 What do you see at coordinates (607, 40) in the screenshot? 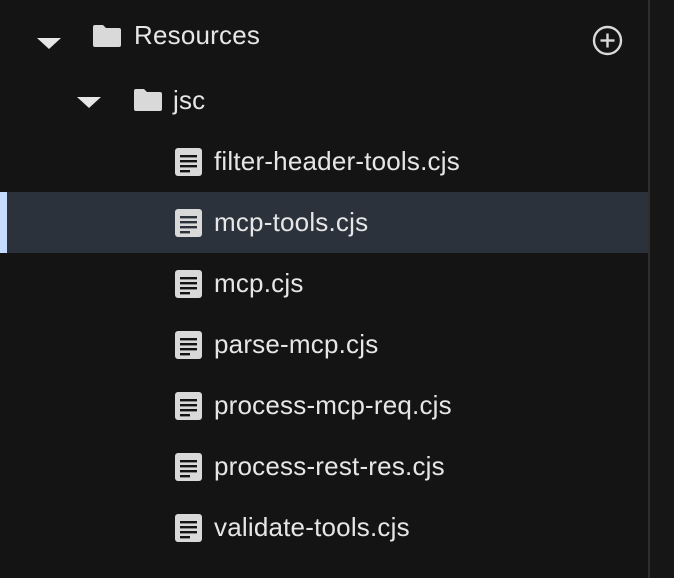
I see `add-circle-icon` at bounding box center [607, 40].